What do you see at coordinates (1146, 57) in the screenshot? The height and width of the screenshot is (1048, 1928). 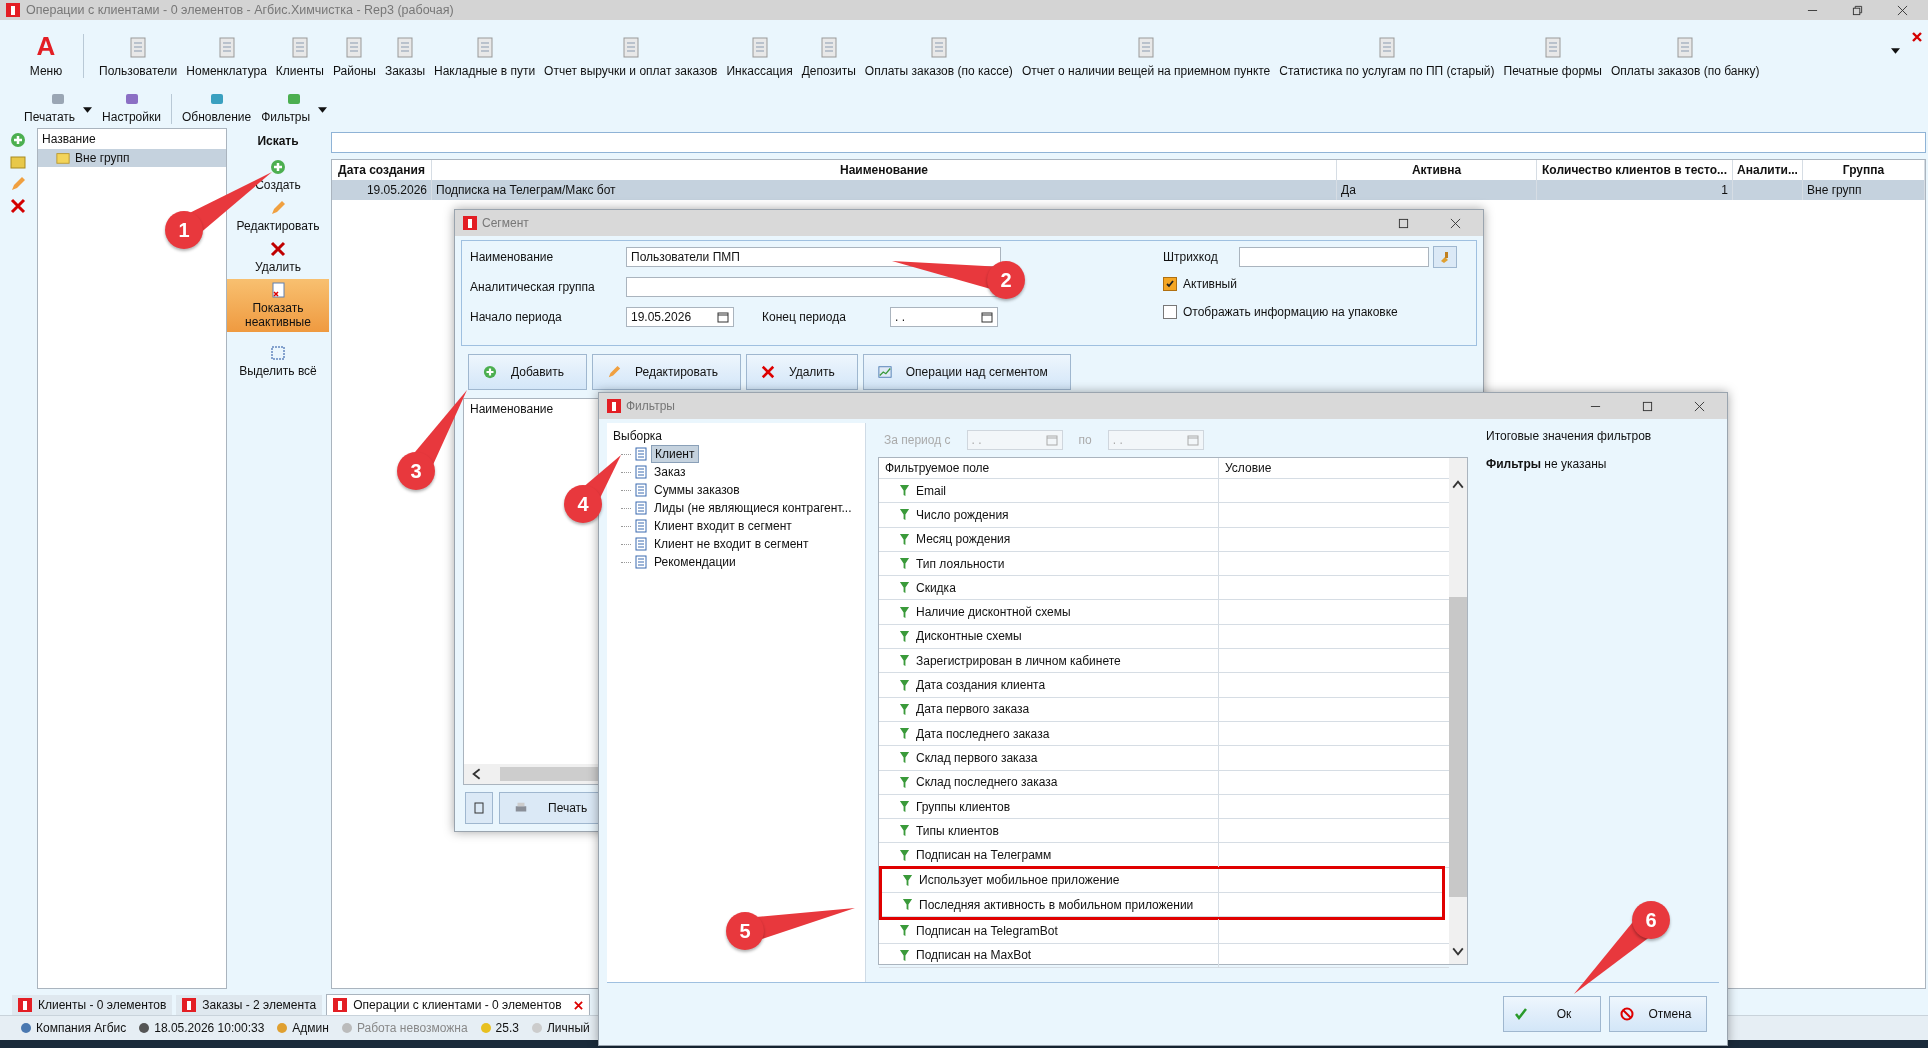 I see `toolbar-button: Отчет о наличии вещей на приемном пункте` at bounding box center [1146, 57].